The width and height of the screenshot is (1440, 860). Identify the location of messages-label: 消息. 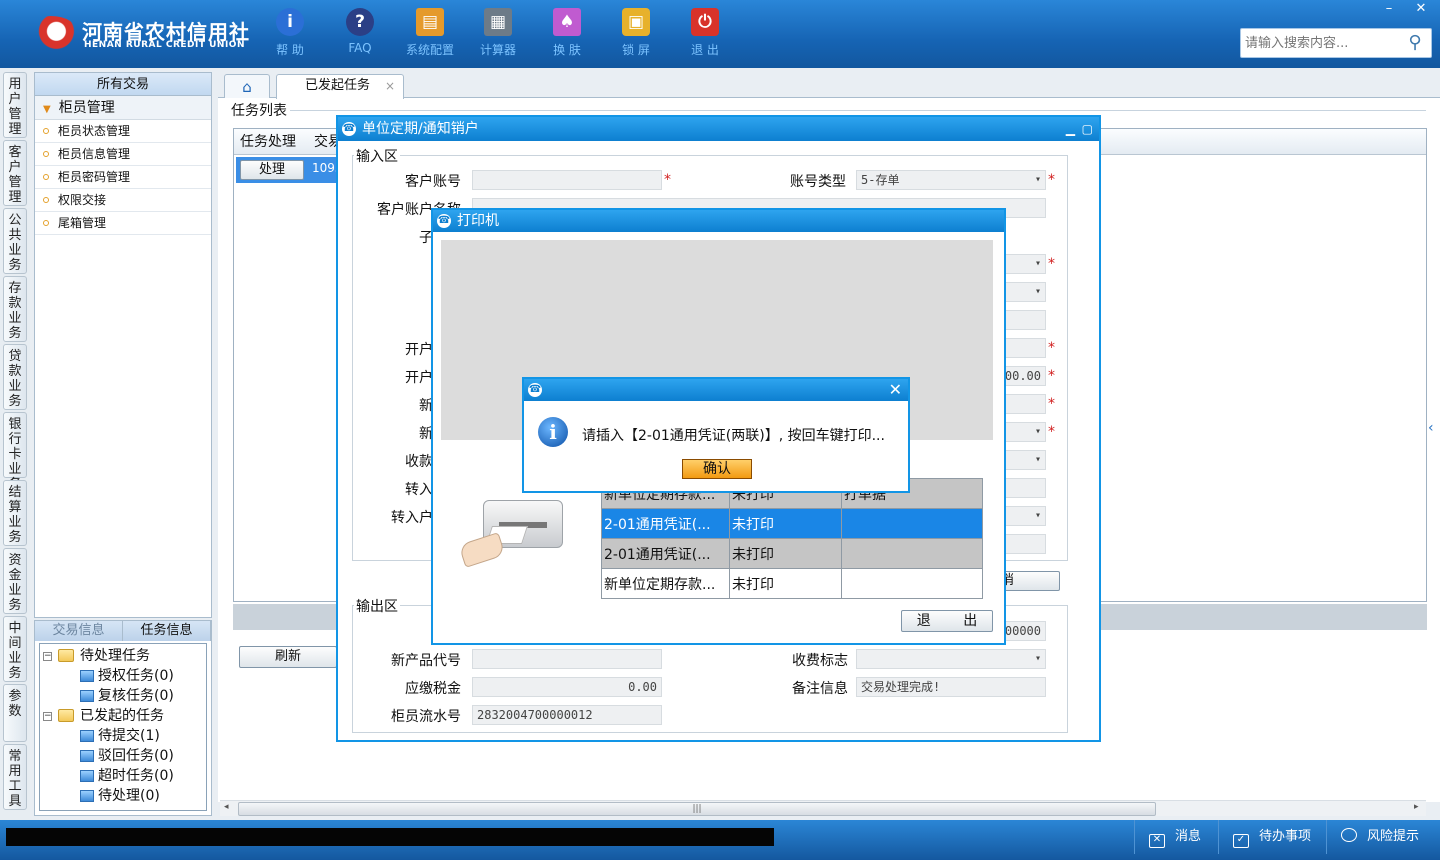
(1188, 836).